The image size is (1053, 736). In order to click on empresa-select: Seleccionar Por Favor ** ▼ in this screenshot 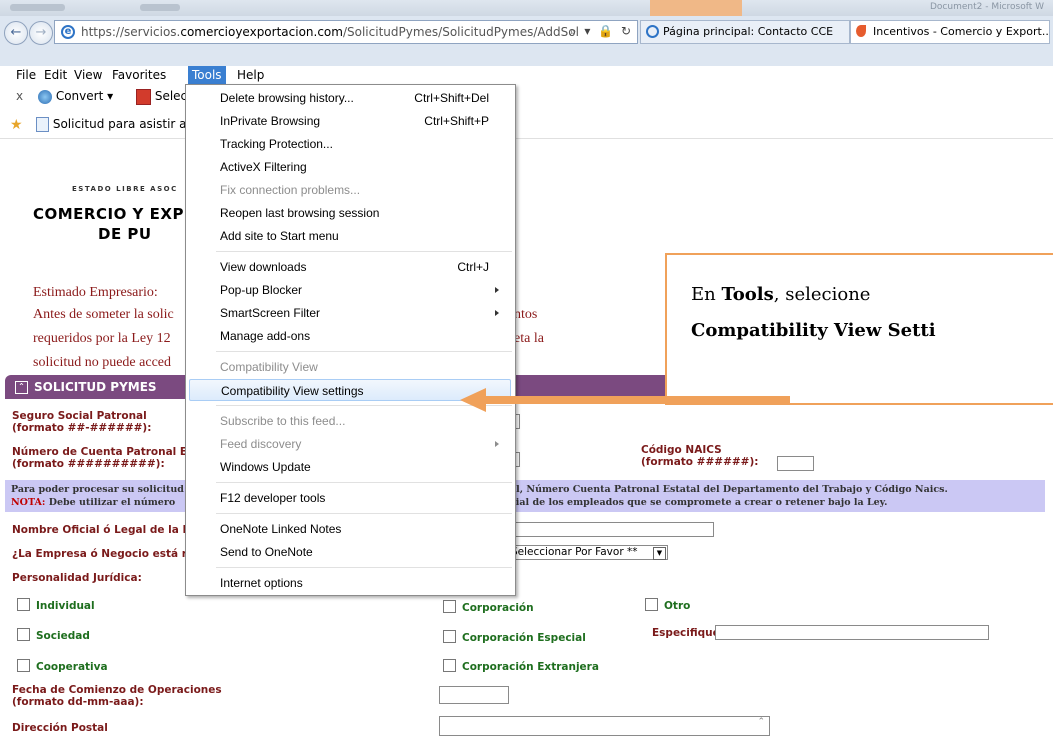, I will do `click(585, 552)`.